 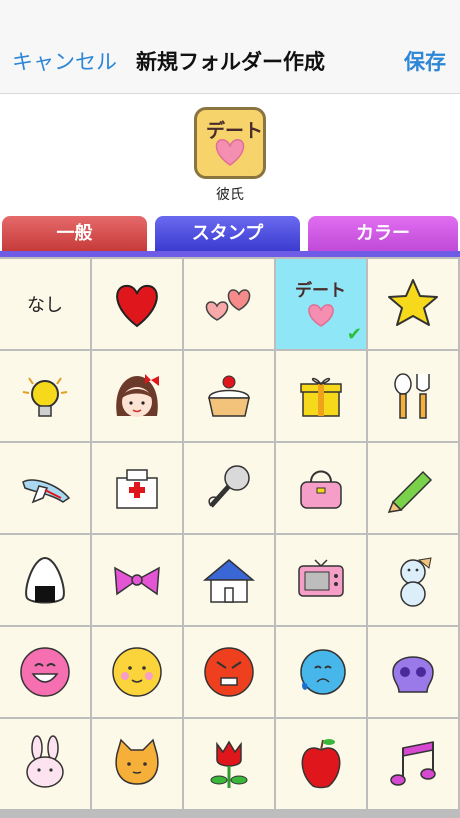 I want to click on stamp-blushing-face, so click(x=137, y=672).